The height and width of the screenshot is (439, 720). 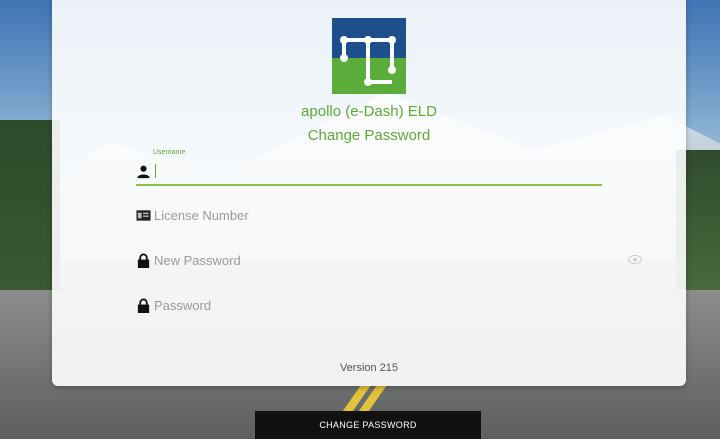 I want to click on id-card-icon, so click(x=143, y=215).